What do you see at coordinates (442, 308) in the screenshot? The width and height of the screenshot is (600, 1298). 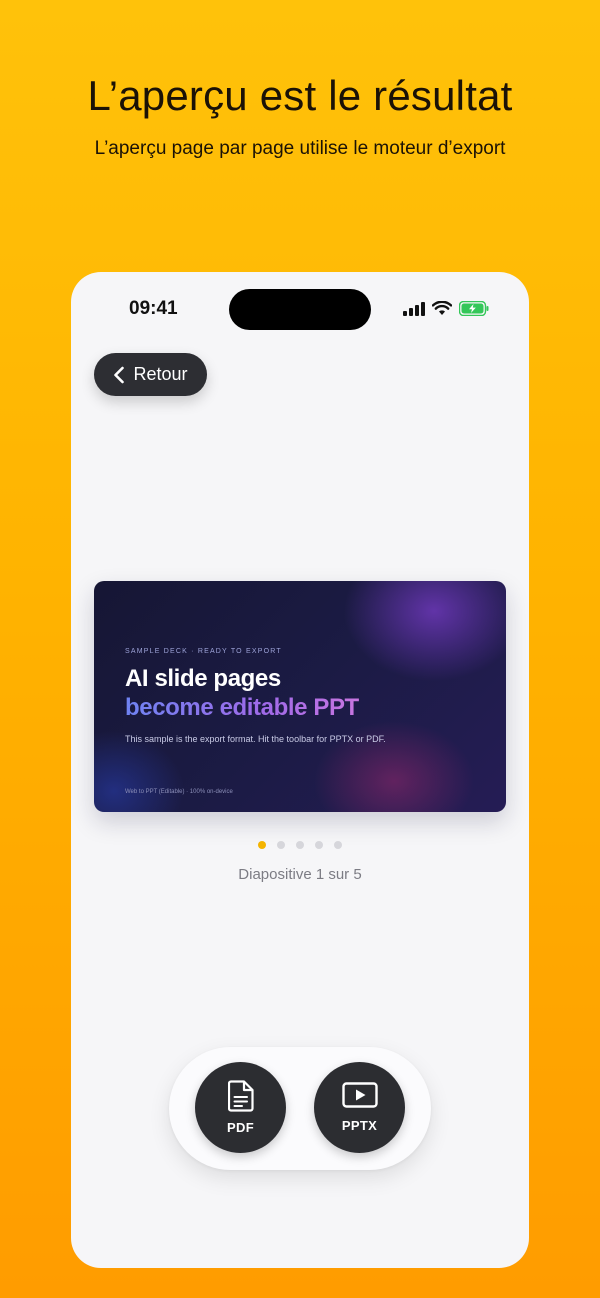 I see `wifi-icon` at bounding box center [442, 308].